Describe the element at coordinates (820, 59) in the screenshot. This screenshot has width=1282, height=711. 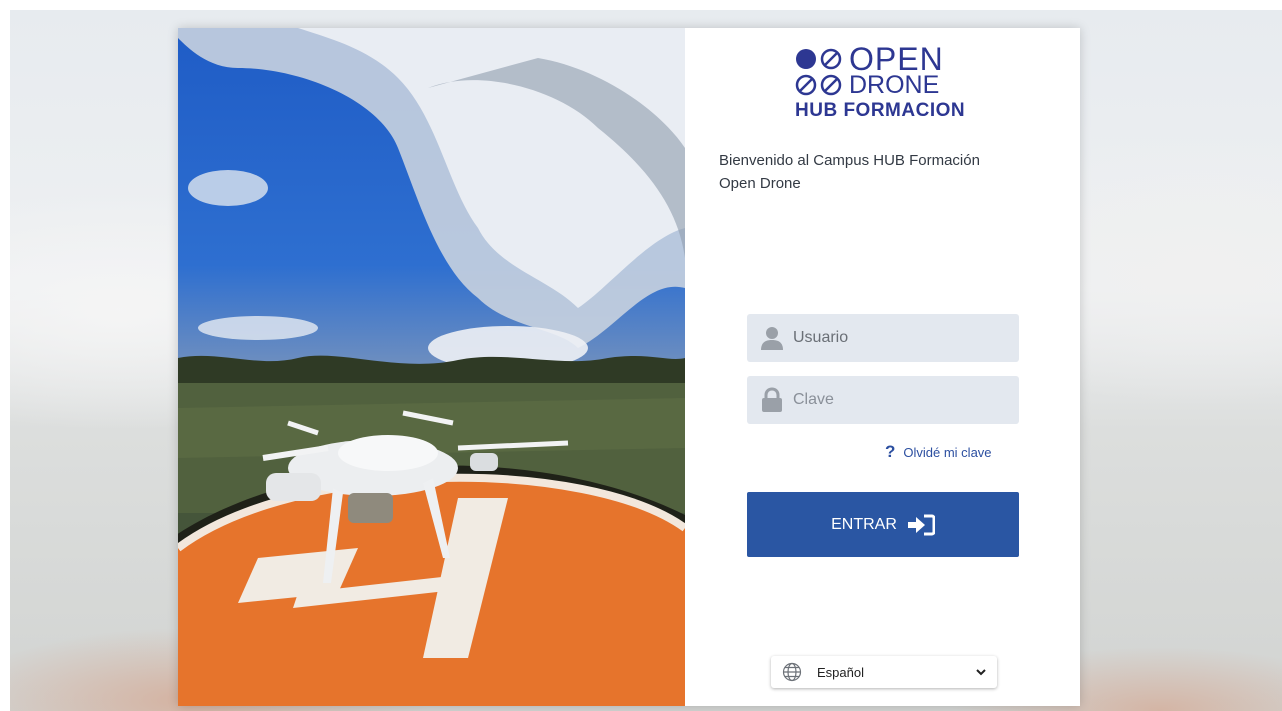
I see `logo-circles-icon` at that location.